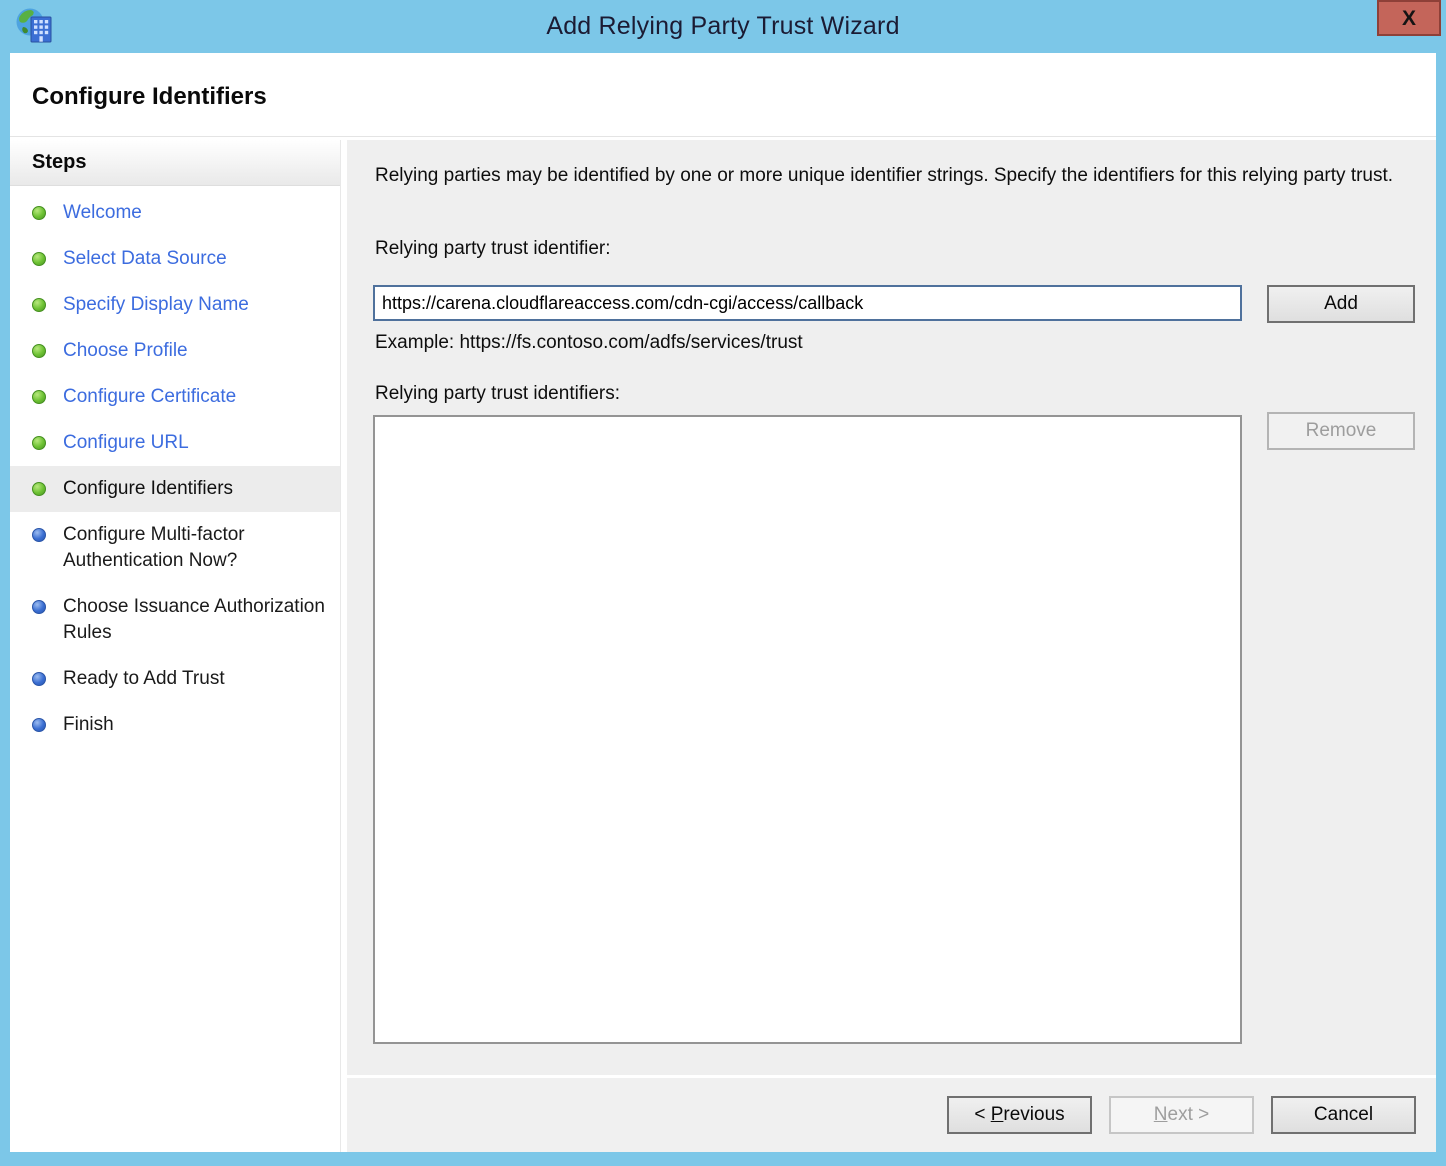 This screenshot has width=1446, height=1166. I want to click on step-label: Welcome, so click(102, 212).